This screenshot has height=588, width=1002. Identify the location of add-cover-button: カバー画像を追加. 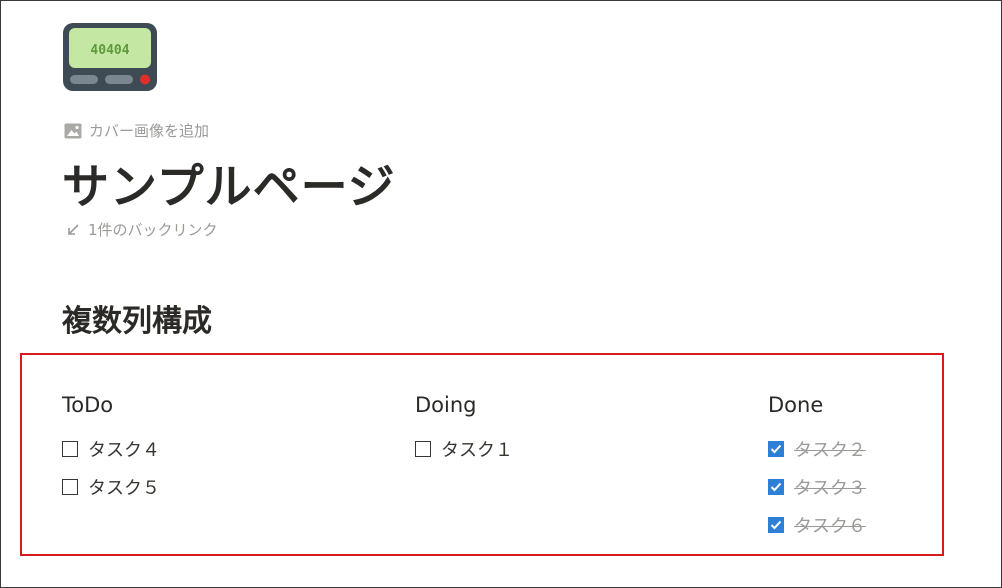
(136, 130).